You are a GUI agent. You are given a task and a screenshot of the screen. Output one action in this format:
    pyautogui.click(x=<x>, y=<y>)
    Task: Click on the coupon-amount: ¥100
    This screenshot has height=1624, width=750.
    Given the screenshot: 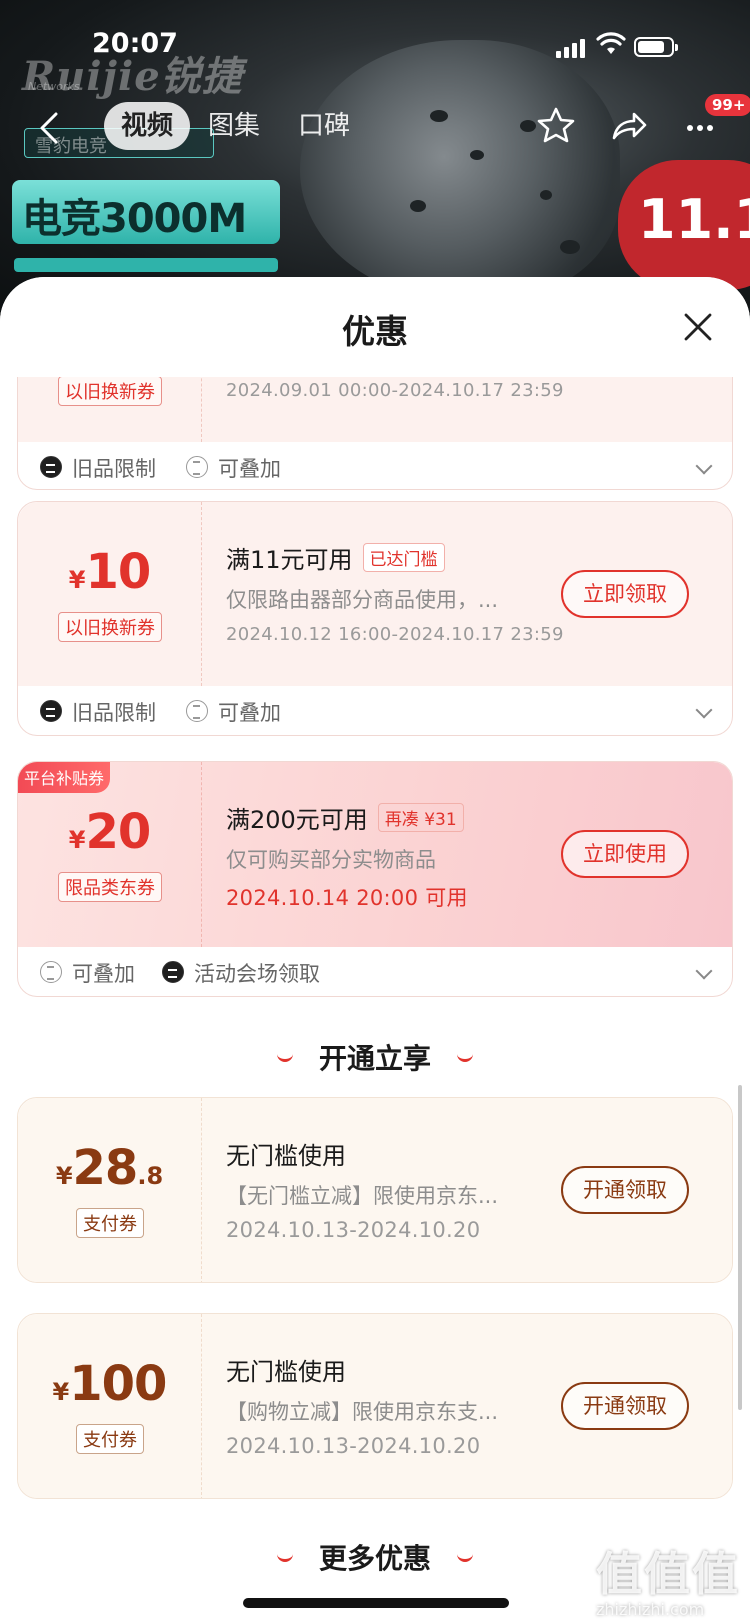 What is the action you would take?
    pyautogui.click(x=109, y=1384)
    